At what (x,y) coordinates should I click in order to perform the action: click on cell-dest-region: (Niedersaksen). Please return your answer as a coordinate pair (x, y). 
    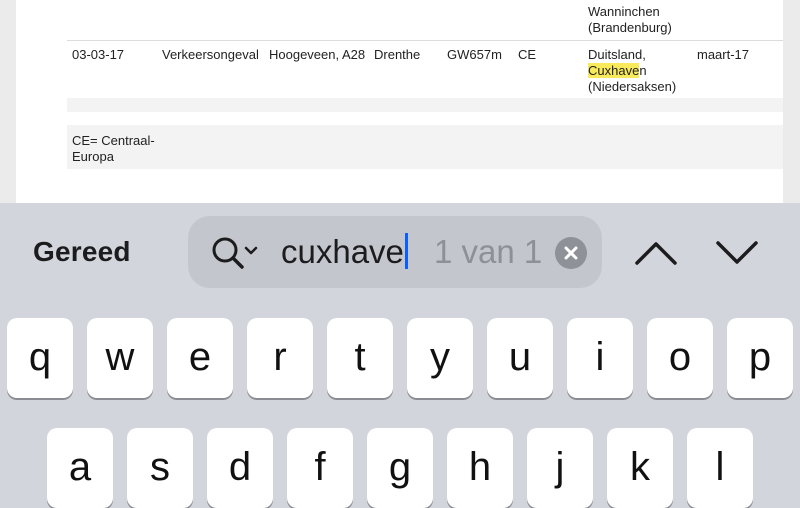
    Looking at the image, I should click on (632, 86).